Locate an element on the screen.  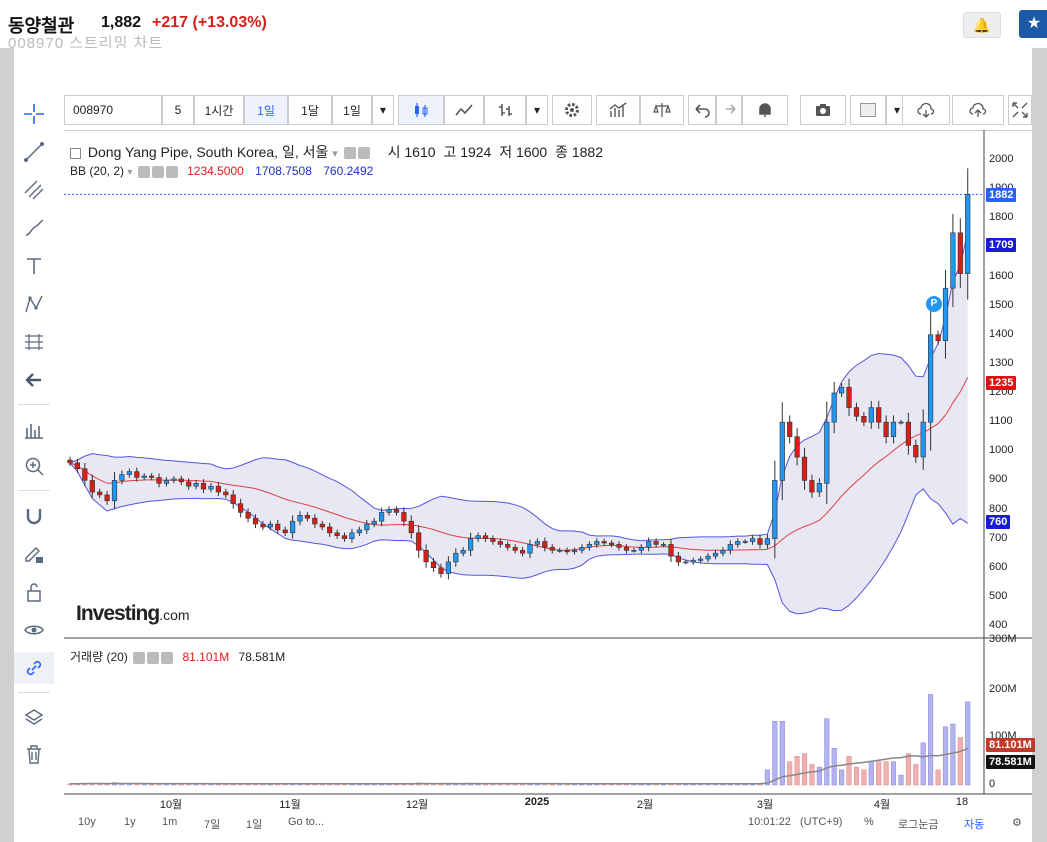
range-1m: 1m is located at coordinates (169, 822).